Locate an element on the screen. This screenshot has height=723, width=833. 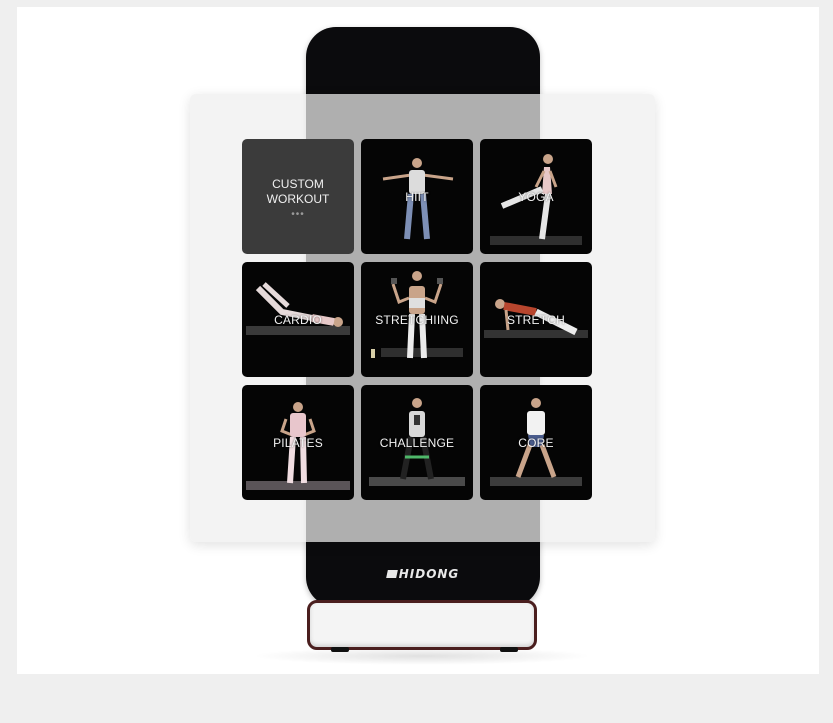
tile-hiit: HIIT is located at coordinates (417, 196).